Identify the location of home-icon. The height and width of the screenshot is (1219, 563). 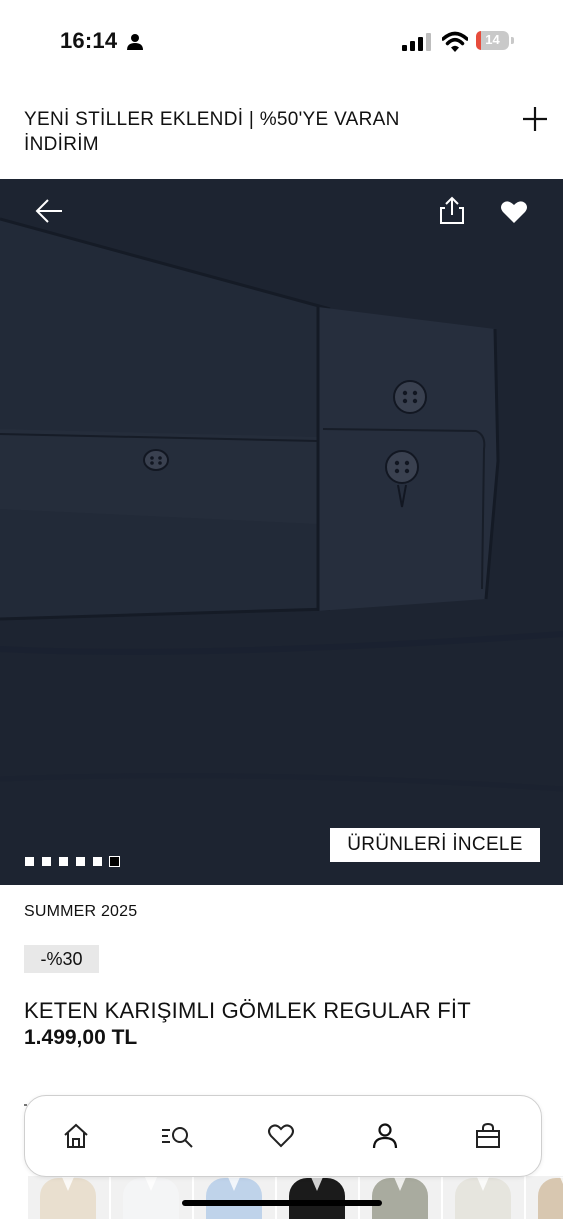
(76, 1136).